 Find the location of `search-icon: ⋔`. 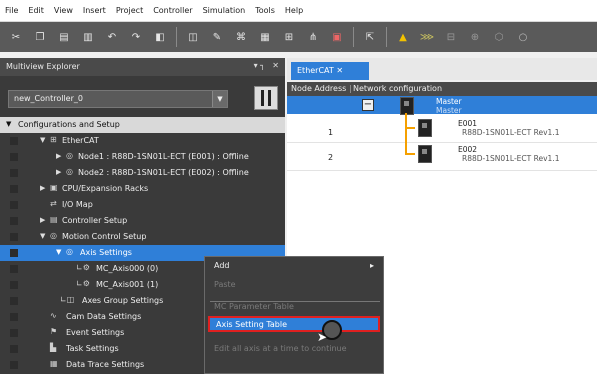

search-icon: ⋔ is located at coordinates (313, 37).